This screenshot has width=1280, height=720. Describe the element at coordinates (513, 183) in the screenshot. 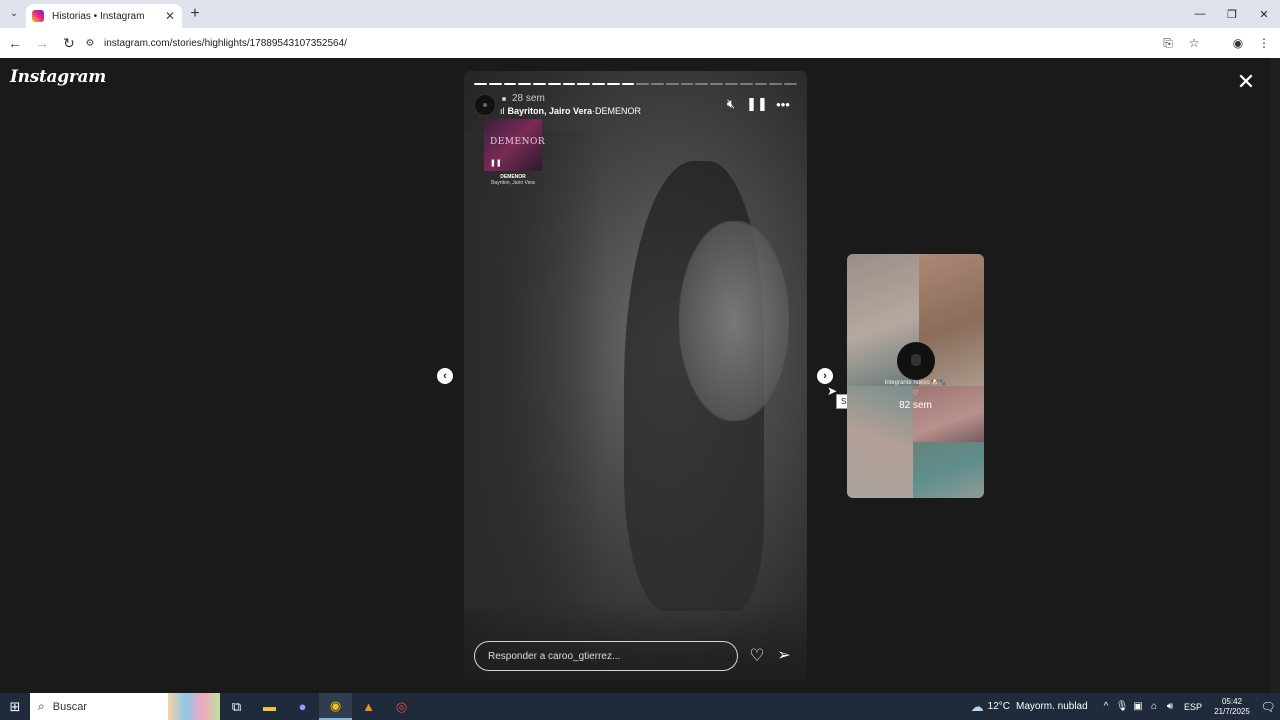

I see `sticker-artist: Bayriton, Jairo Vera` at that location.